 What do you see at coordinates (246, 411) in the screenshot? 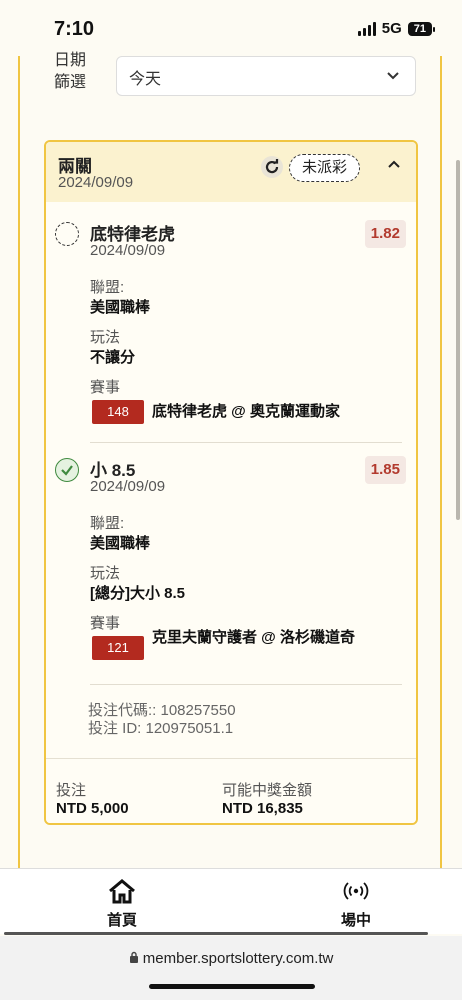
I see `event-name: 底特律老虎 @ 奧克蘭運動家` at bounding box center [246, 411].